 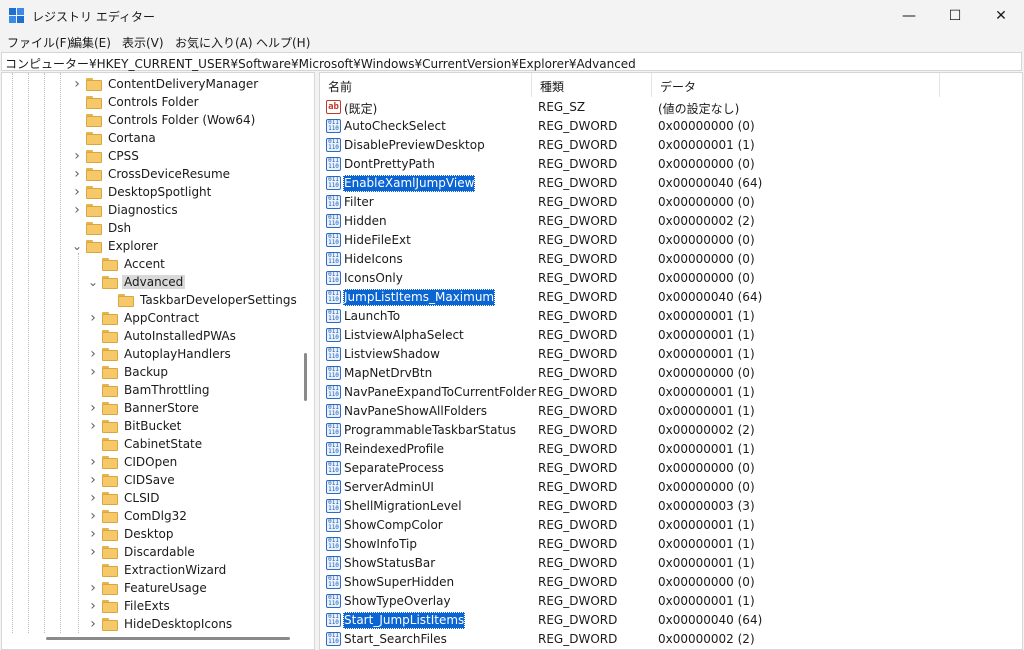 I want to click on menu-favorites: お気に入り(A), so click(x=214, y=42).